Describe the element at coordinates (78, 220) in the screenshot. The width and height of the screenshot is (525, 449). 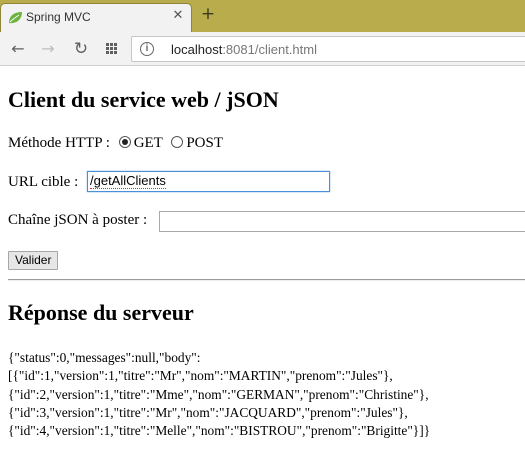
I see `json-label: Chaîne jSON à poster :` at that location.